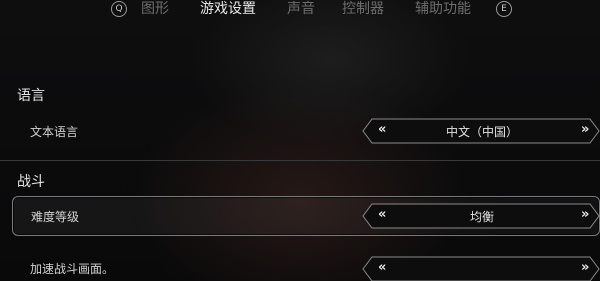 The height and width of the screenshot is (281, 600). Describe the element at coordinates (443, 9) in the screenshot. I see `tab-accessibility: 辅助功能` at that location.